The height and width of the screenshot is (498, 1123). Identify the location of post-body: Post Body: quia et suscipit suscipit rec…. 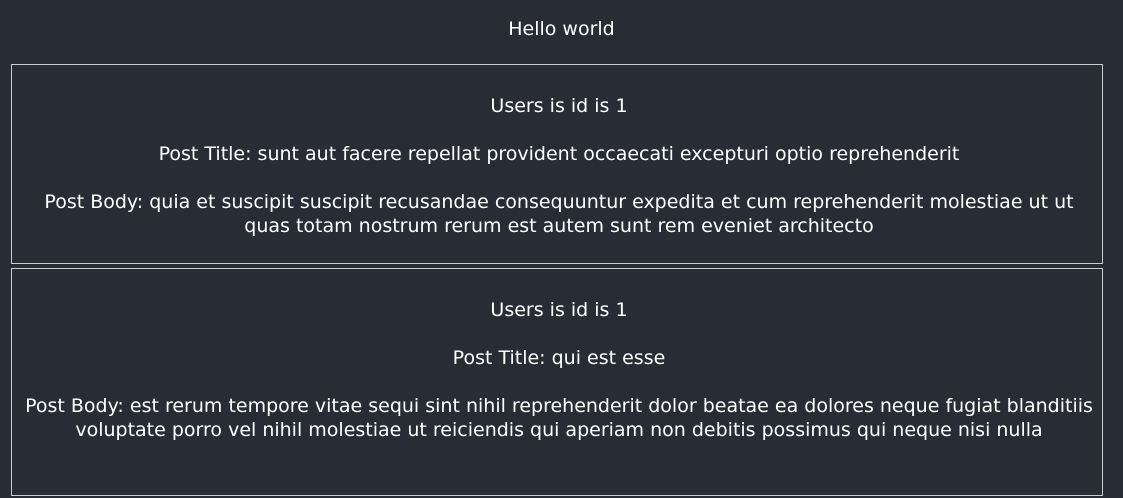
(559, 214).